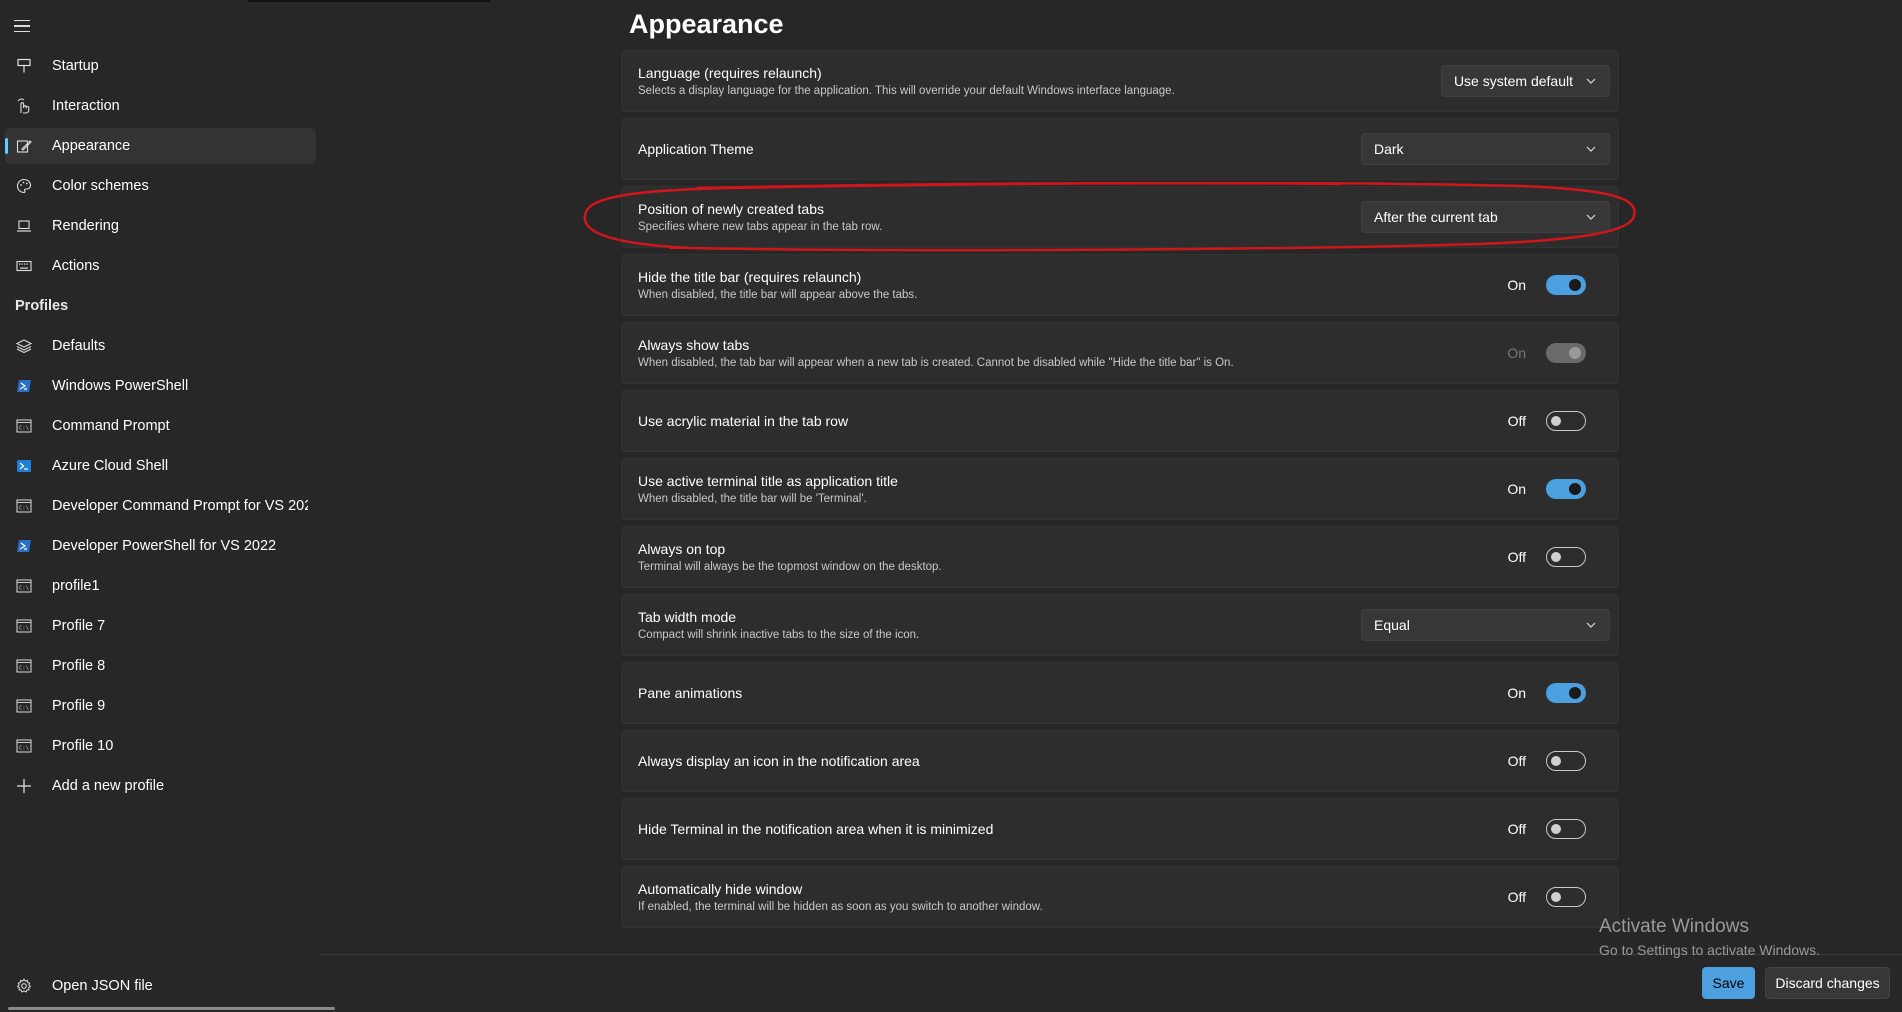 This screenshot has height=1012, width=1902. What do you see at coordinates (160, 226) in the screenshot?
I see `sidebar-item-rendering: Rendering` at bounding box center [160, 226].